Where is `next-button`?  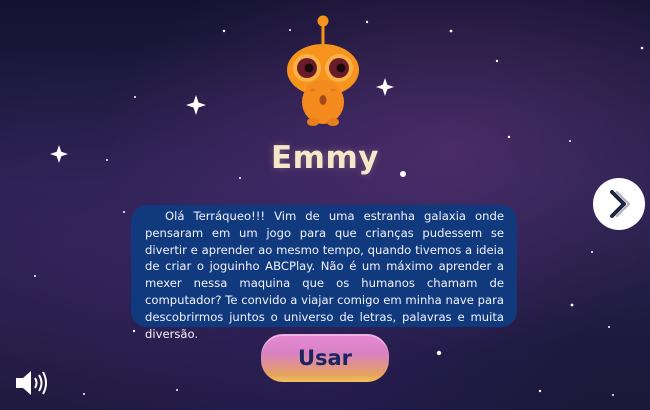 next-button is located at coordinates (619, 204).